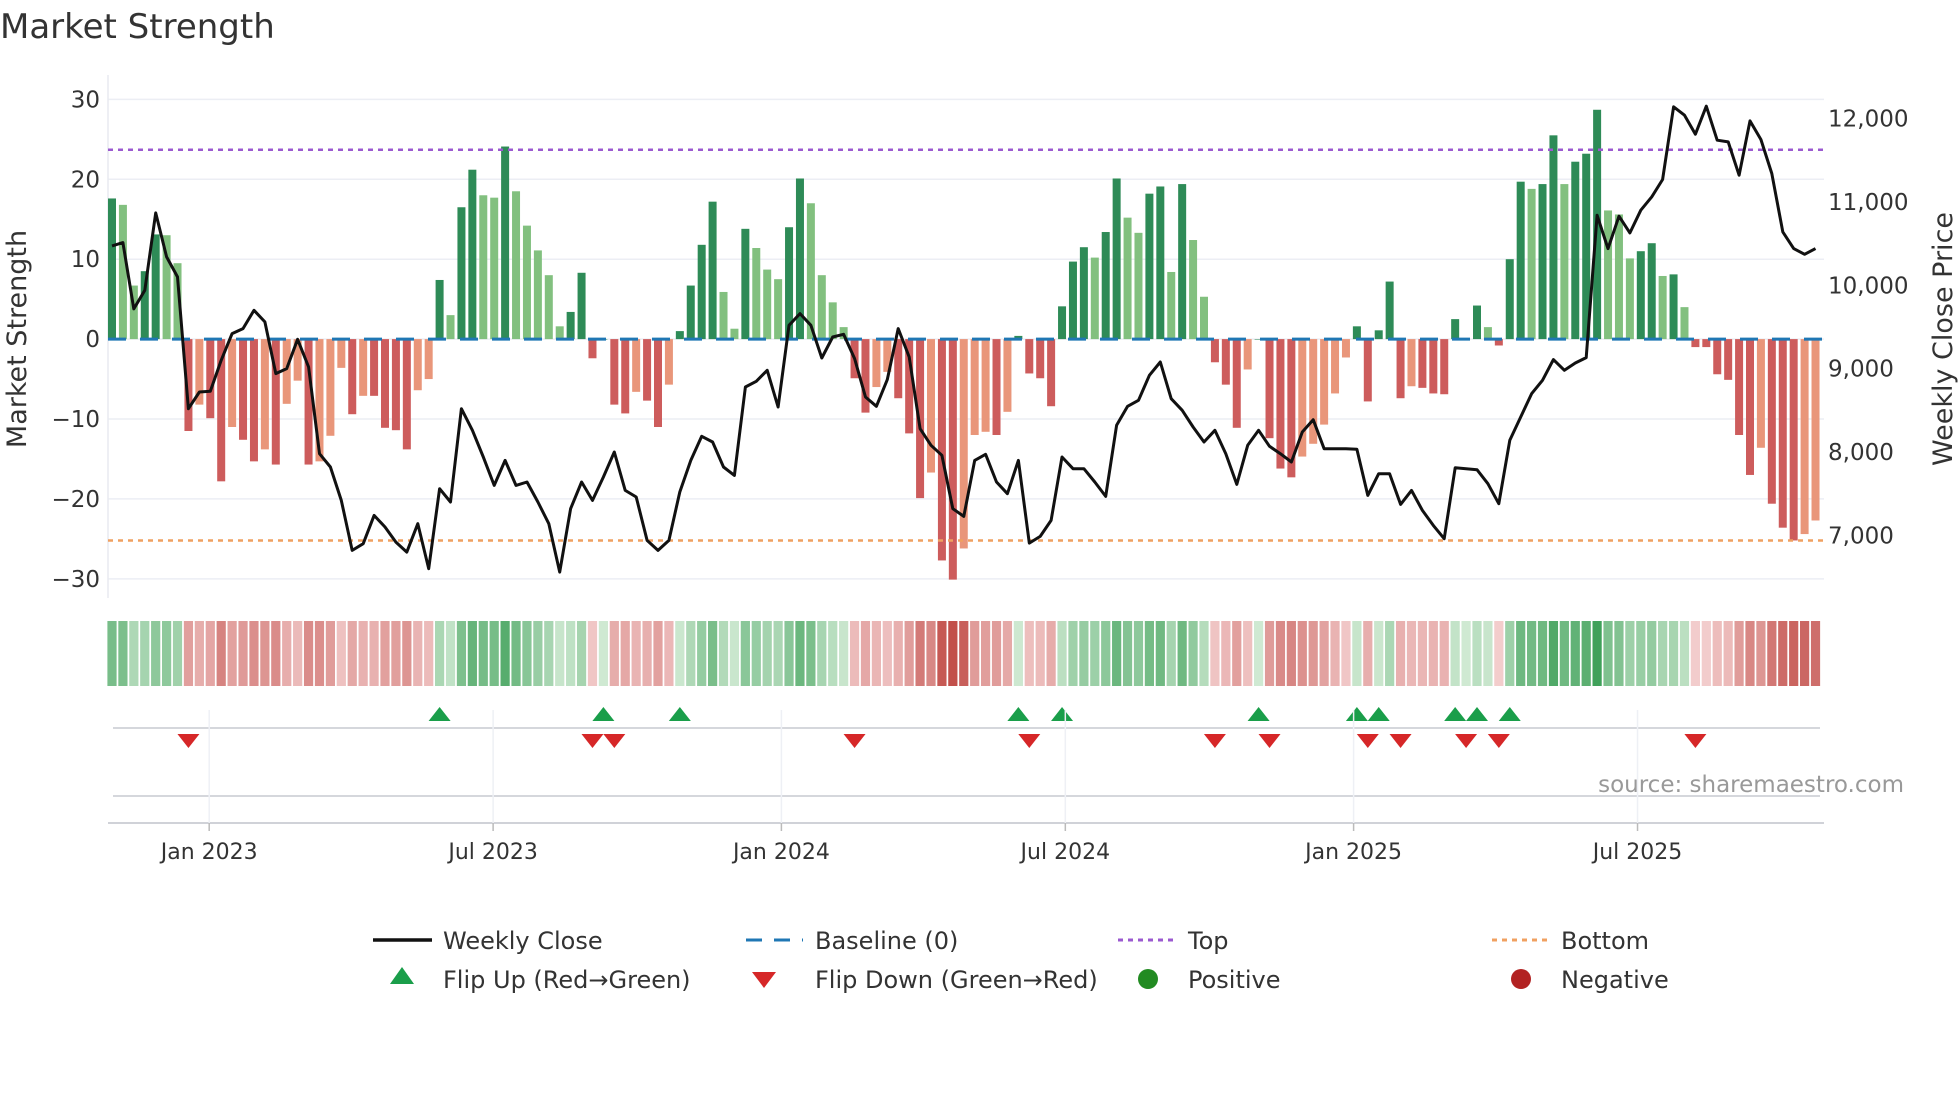  What do you see at coordinates (137, 27) in the screenshot?
I see `chart-title: Market Strength` at bounding box center [137, 27].